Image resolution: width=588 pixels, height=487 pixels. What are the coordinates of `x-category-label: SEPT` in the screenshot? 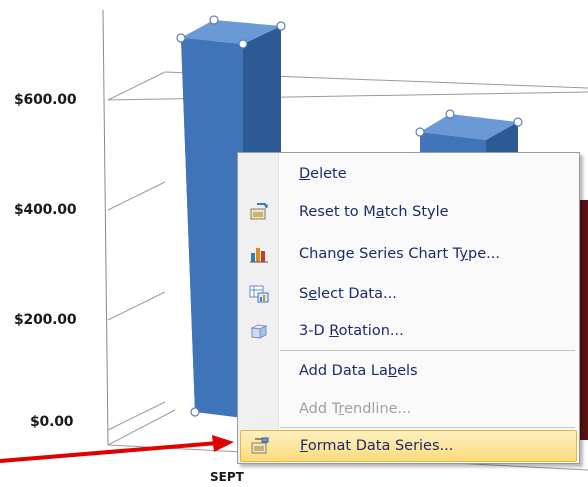 It's located at (227, 477).